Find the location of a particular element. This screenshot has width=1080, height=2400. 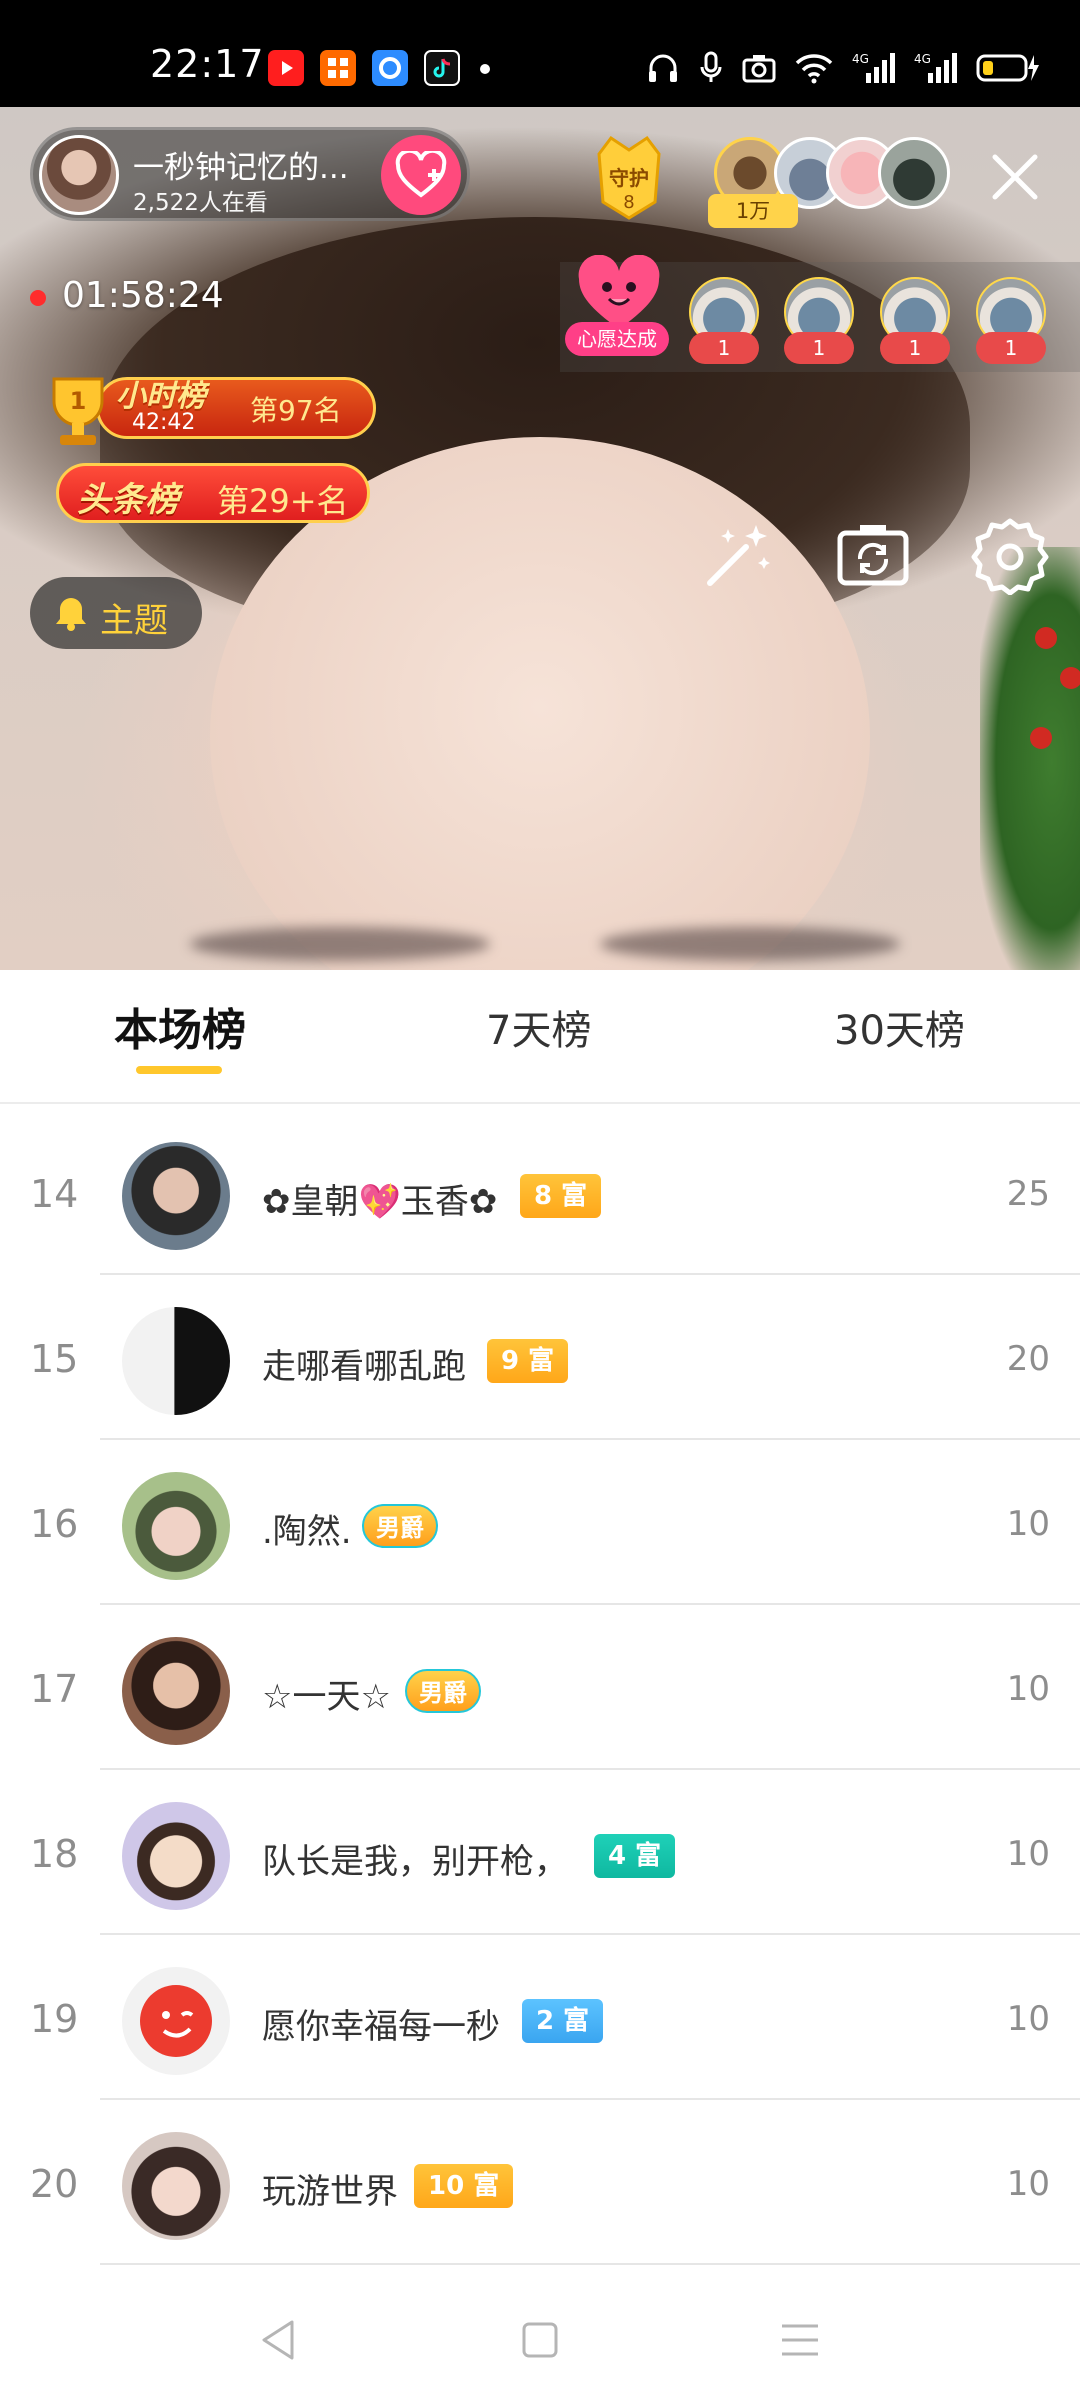

status-time: 22:17 is located at coordinates (207, 64).